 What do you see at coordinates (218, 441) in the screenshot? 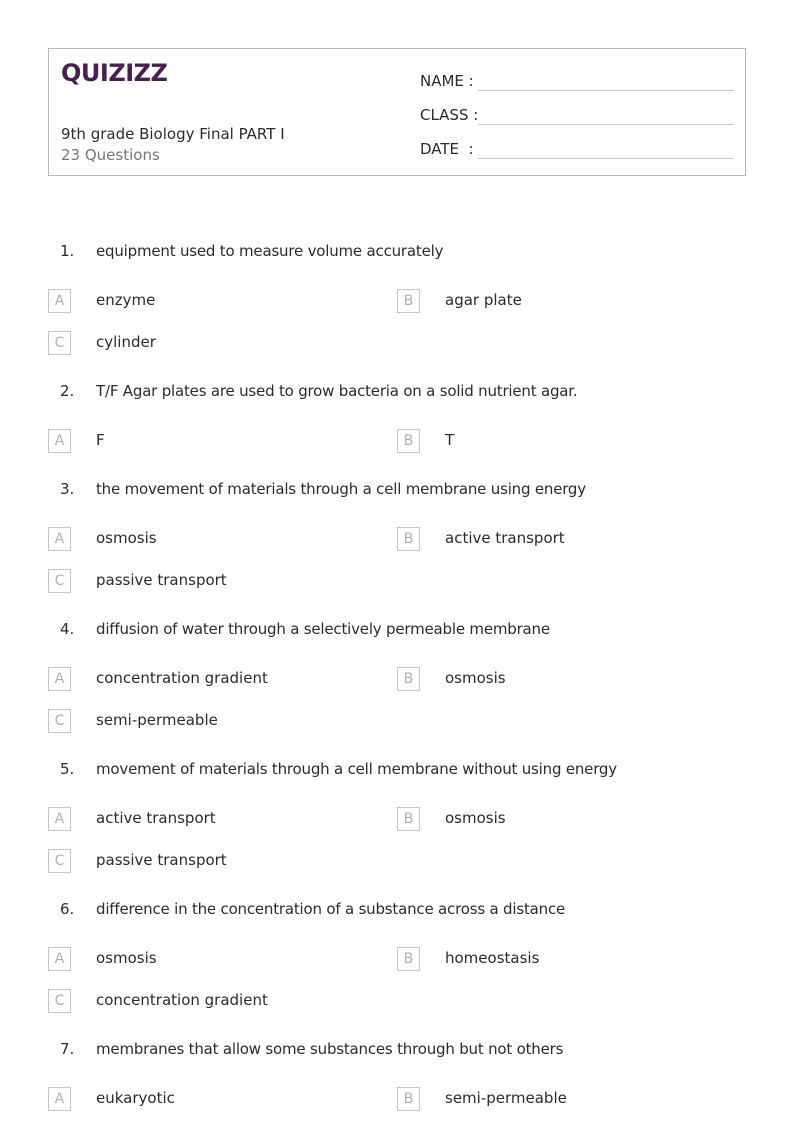
I see `option-a: A F` at bounding box center [218, 441].